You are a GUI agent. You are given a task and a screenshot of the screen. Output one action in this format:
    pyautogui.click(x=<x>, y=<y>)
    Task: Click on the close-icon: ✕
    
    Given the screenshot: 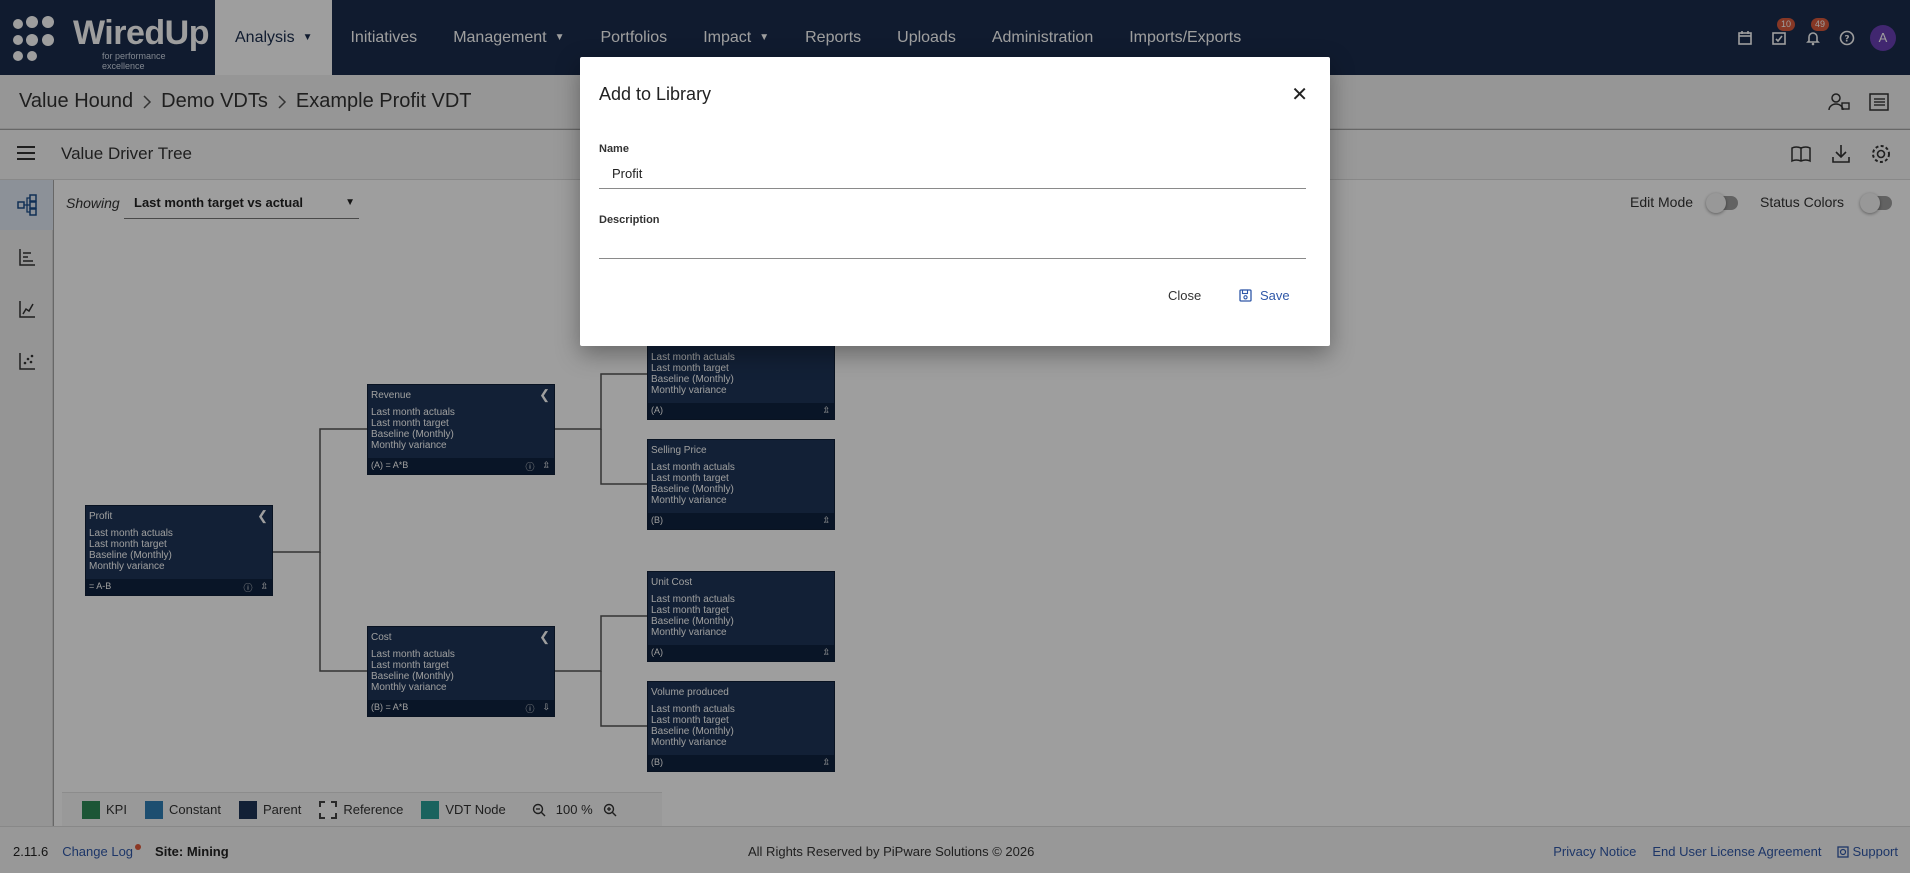 What is the action you would take?
    pyautogui.click(x=1299, y=94)
    